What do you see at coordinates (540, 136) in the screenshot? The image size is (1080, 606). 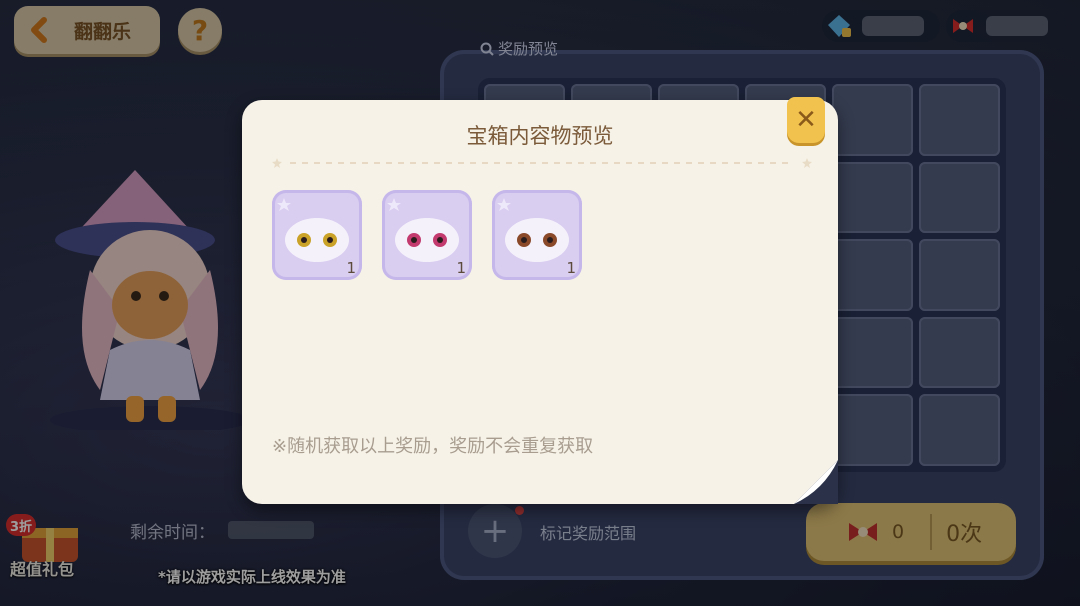 I see `modal-title: 宝箱内容物预览` at bounding box center [540, 136].